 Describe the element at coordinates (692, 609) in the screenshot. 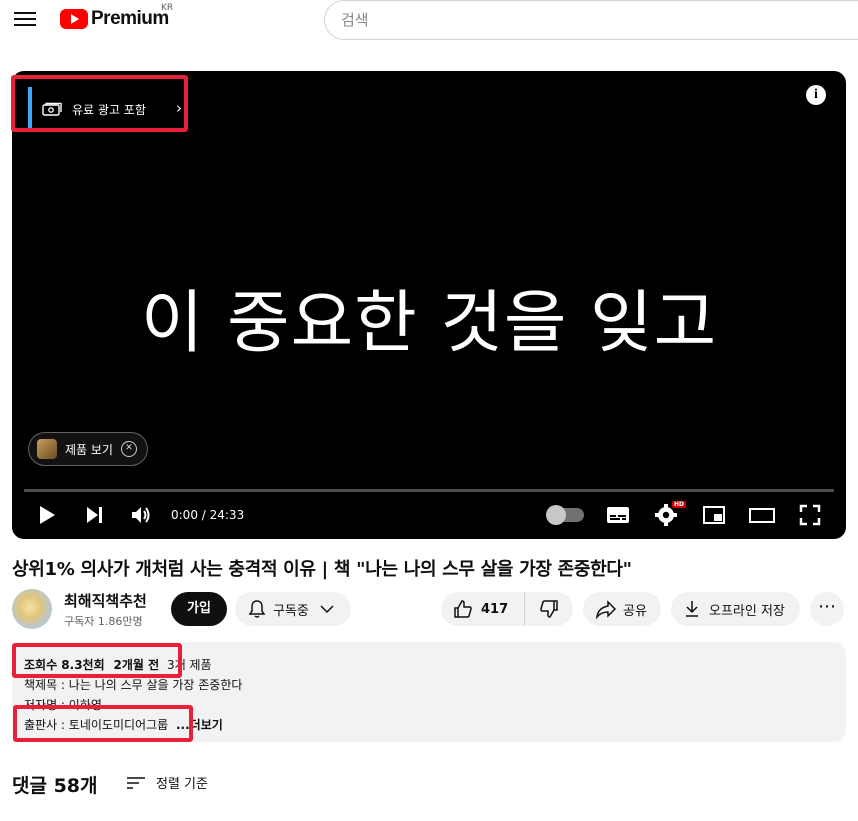

I see `download-icon` at that location.